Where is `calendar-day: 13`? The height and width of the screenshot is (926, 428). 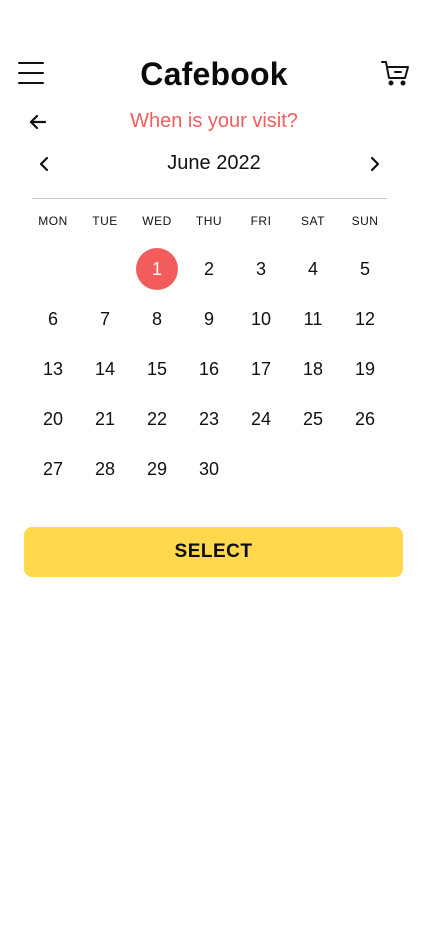
calendar-day: 13 is located at coordinates (53, 369).